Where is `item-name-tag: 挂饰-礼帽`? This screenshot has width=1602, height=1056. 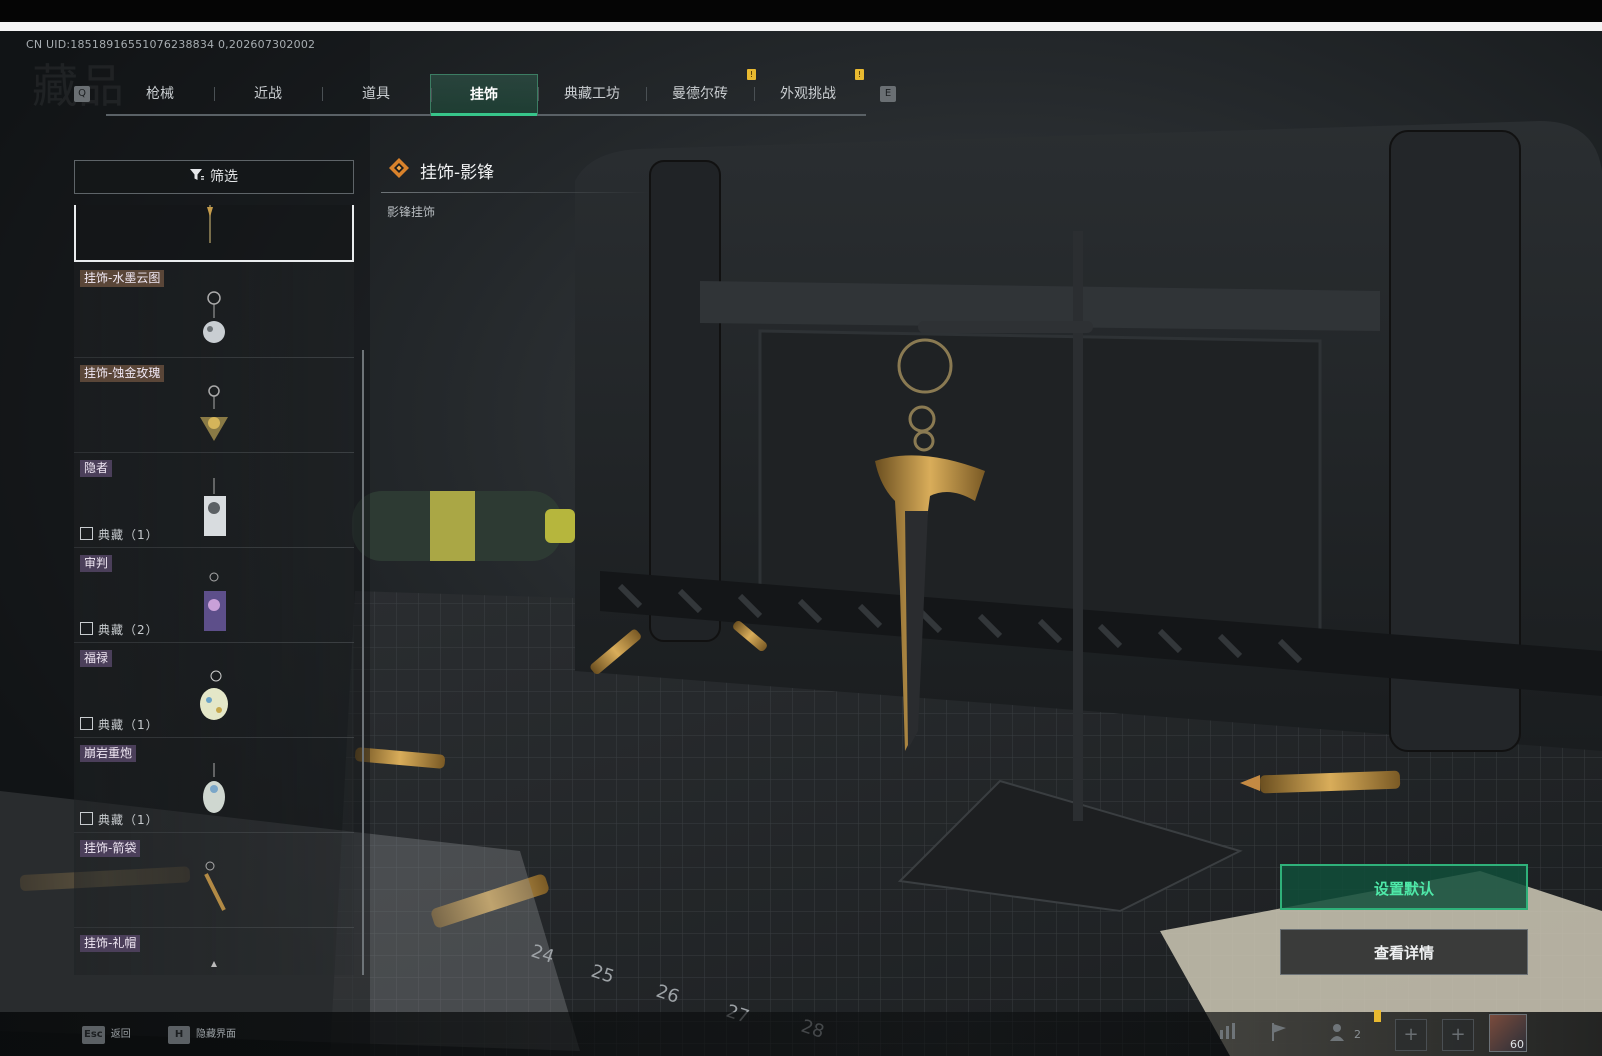 item-name-tag: 挂饰-礼帽 is located at coordinates (110, 943).